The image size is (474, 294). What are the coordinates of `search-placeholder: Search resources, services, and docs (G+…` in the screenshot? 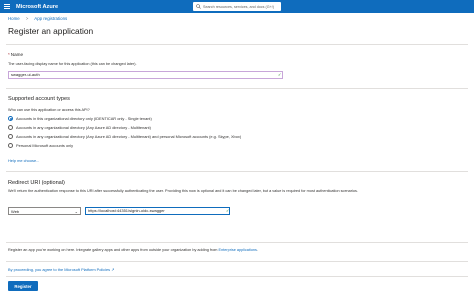 It's located at (239, 6).